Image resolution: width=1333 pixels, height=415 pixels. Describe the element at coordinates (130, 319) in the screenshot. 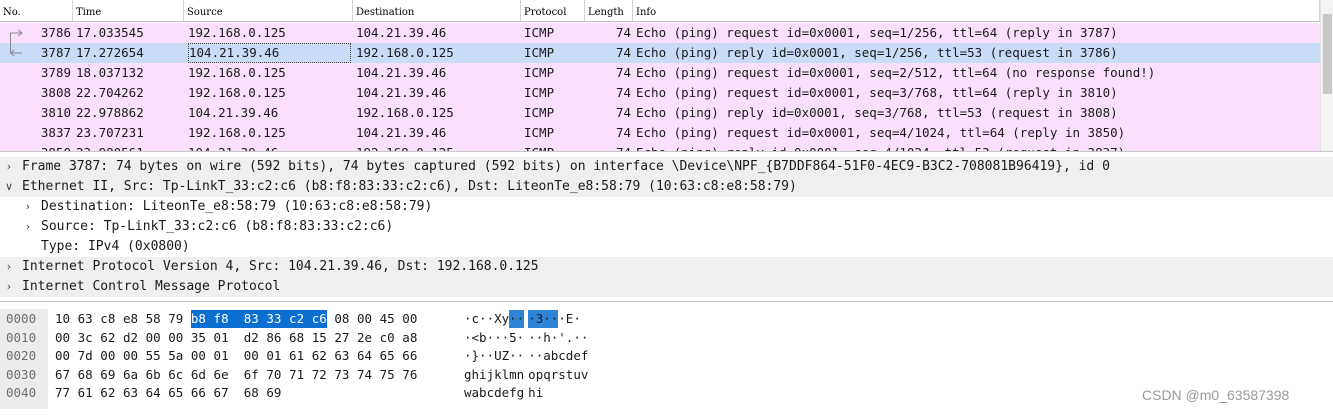

I see `hex-byte: e8` at that location.